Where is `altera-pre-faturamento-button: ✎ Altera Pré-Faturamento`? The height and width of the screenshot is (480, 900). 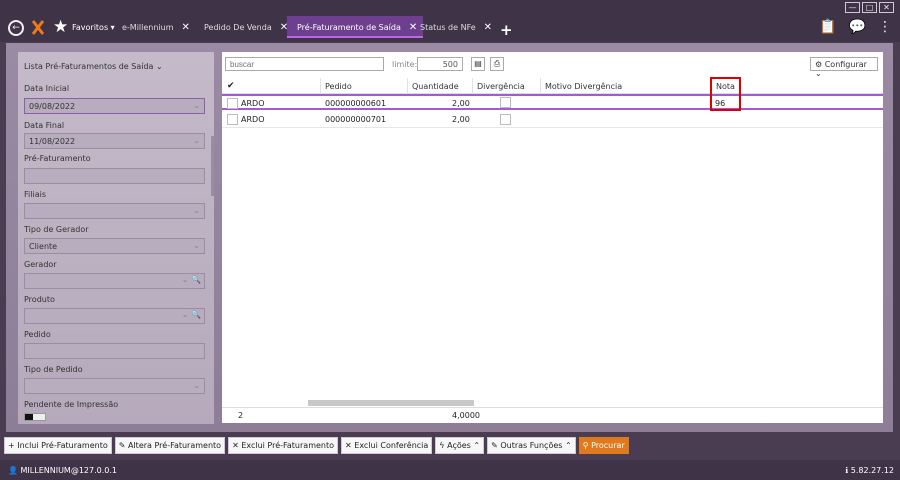 altera-pre-faturamento-button: ✎ Altera Pré-Faturamento is located at coordinates (170, 445).